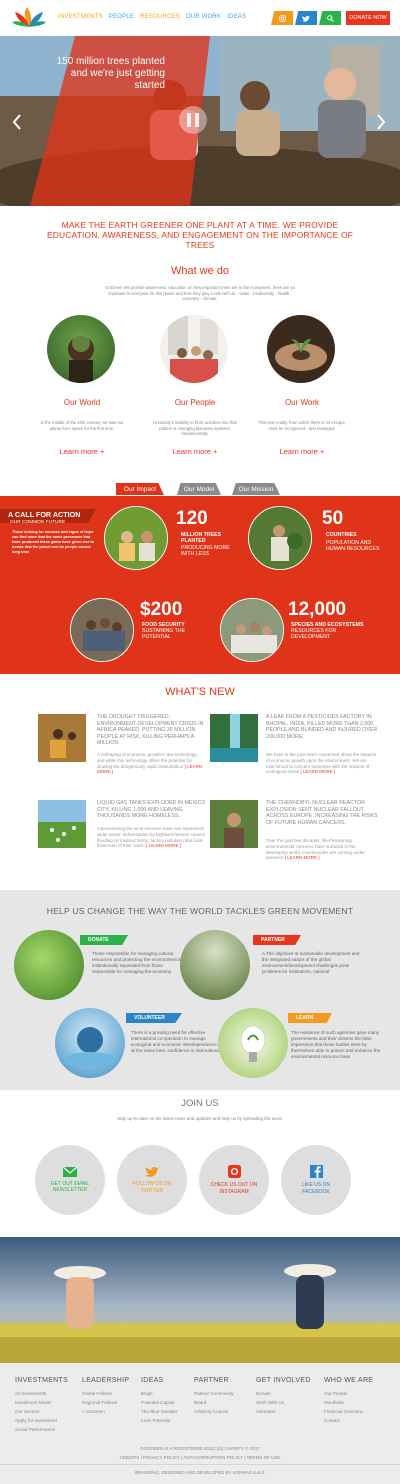 The image size is (400, 1484). Describe the element at coordinates (41, 1411) in the screenshot. I see `footer-link: Our Sectors` at that location.